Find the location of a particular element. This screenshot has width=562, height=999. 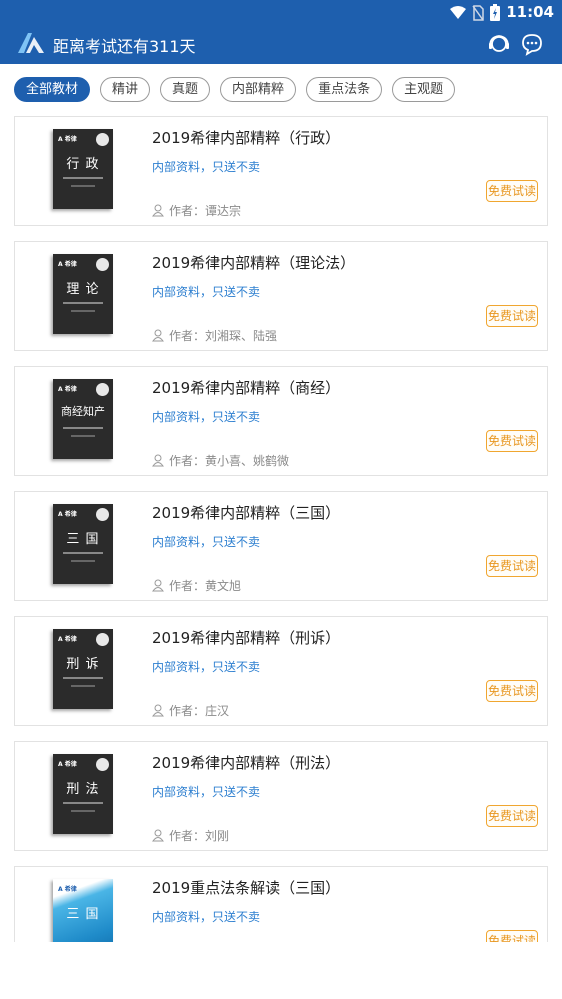

book-title: 2019希律内部精粹（理论法） is located at coordinates (254, 263).